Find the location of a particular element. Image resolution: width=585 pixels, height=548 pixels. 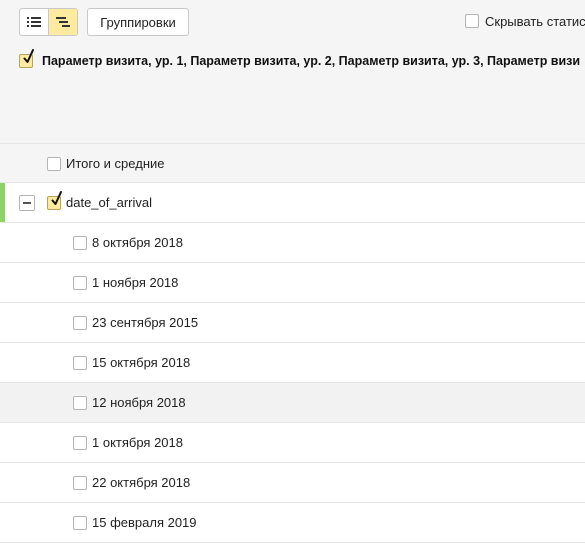

table-row: 12 ноября 2018 is located at coordinates (292, 403).